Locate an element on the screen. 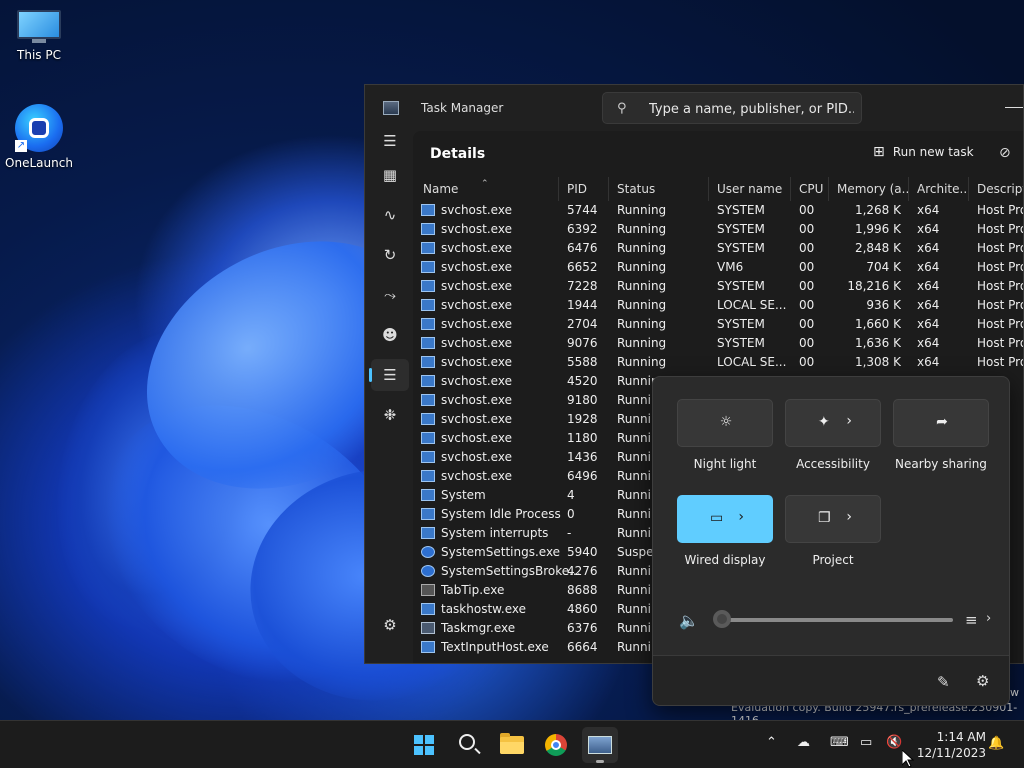 This screenshot has height=768, width=1024. desktop-icon-label: OneLaunch is located at coordinates (39, 163).